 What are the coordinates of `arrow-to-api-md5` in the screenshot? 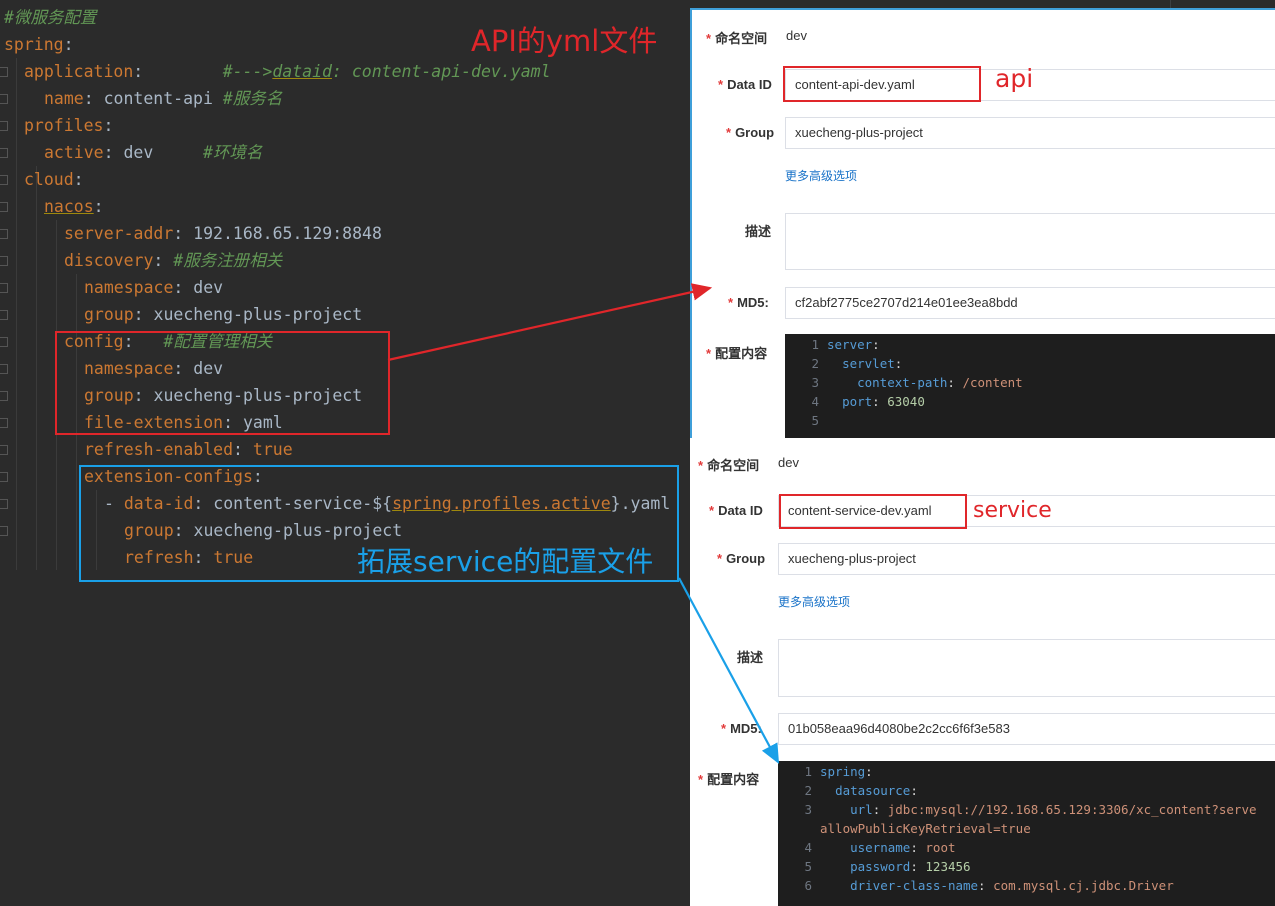 It's located at (550, 322).